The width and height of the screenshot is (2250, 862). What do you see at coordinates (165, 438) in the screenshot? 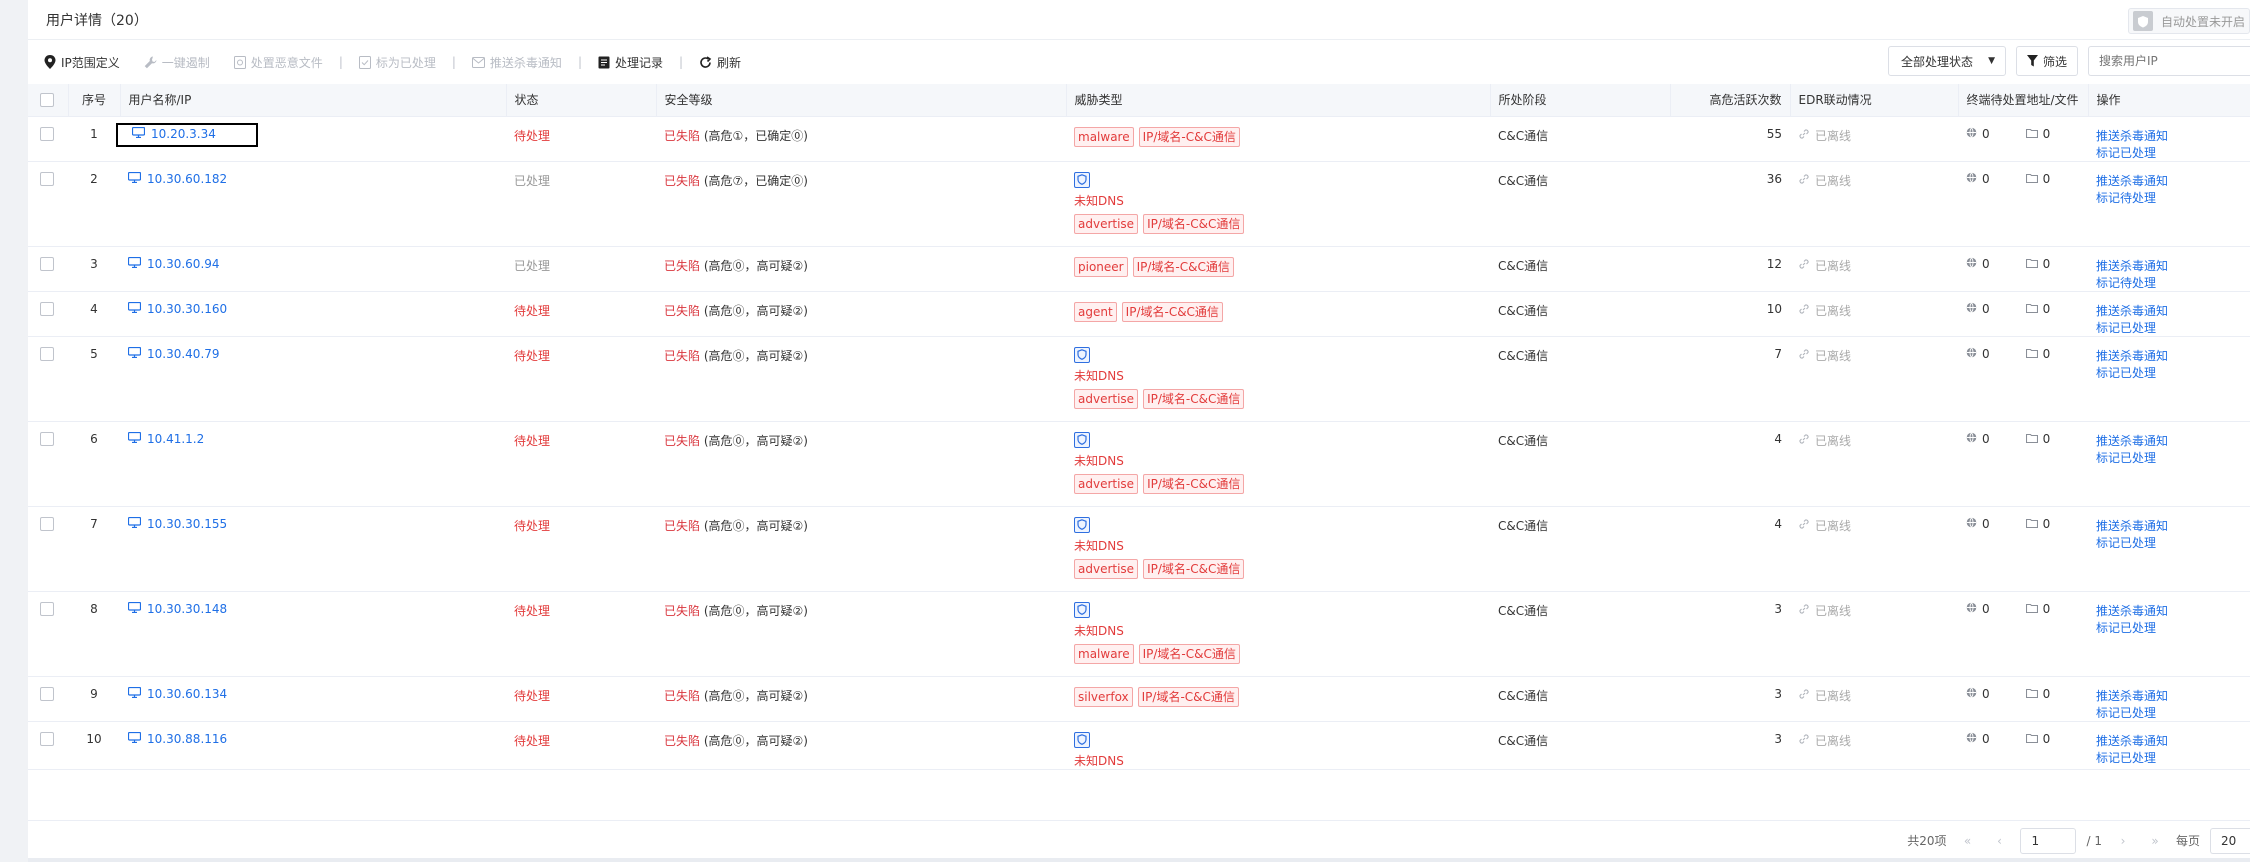
I see `host-link: 10.41.1.2` at bounding box center [165, 438].